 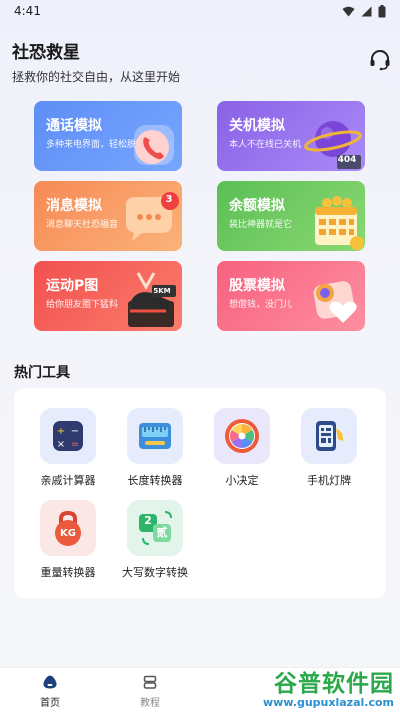 I want to click on customer-service-headset-icon, so click(x=380, y=60).